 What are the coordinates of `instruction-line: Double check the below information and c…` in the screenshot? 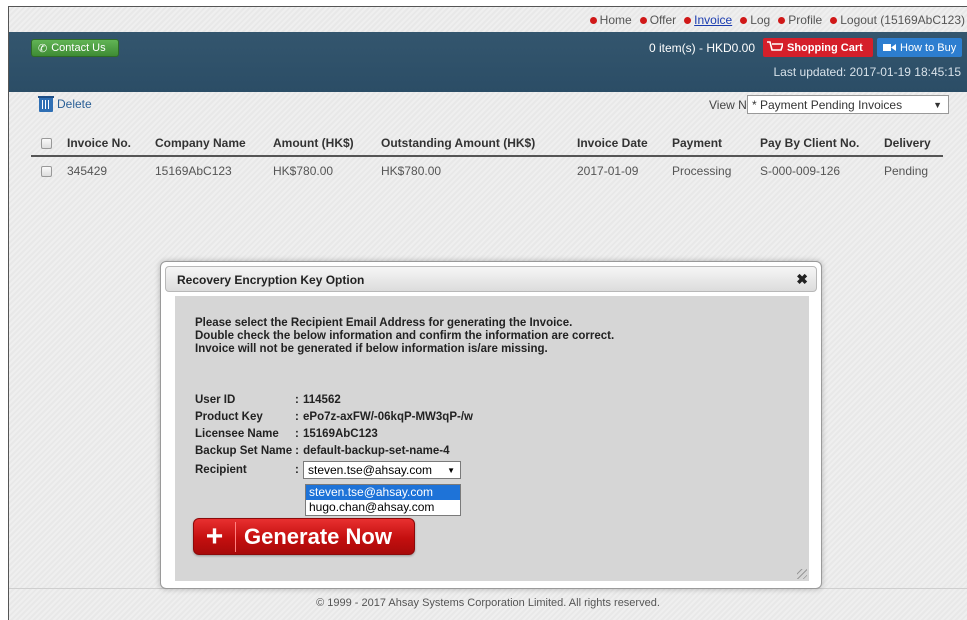 It's located at (405, 336).